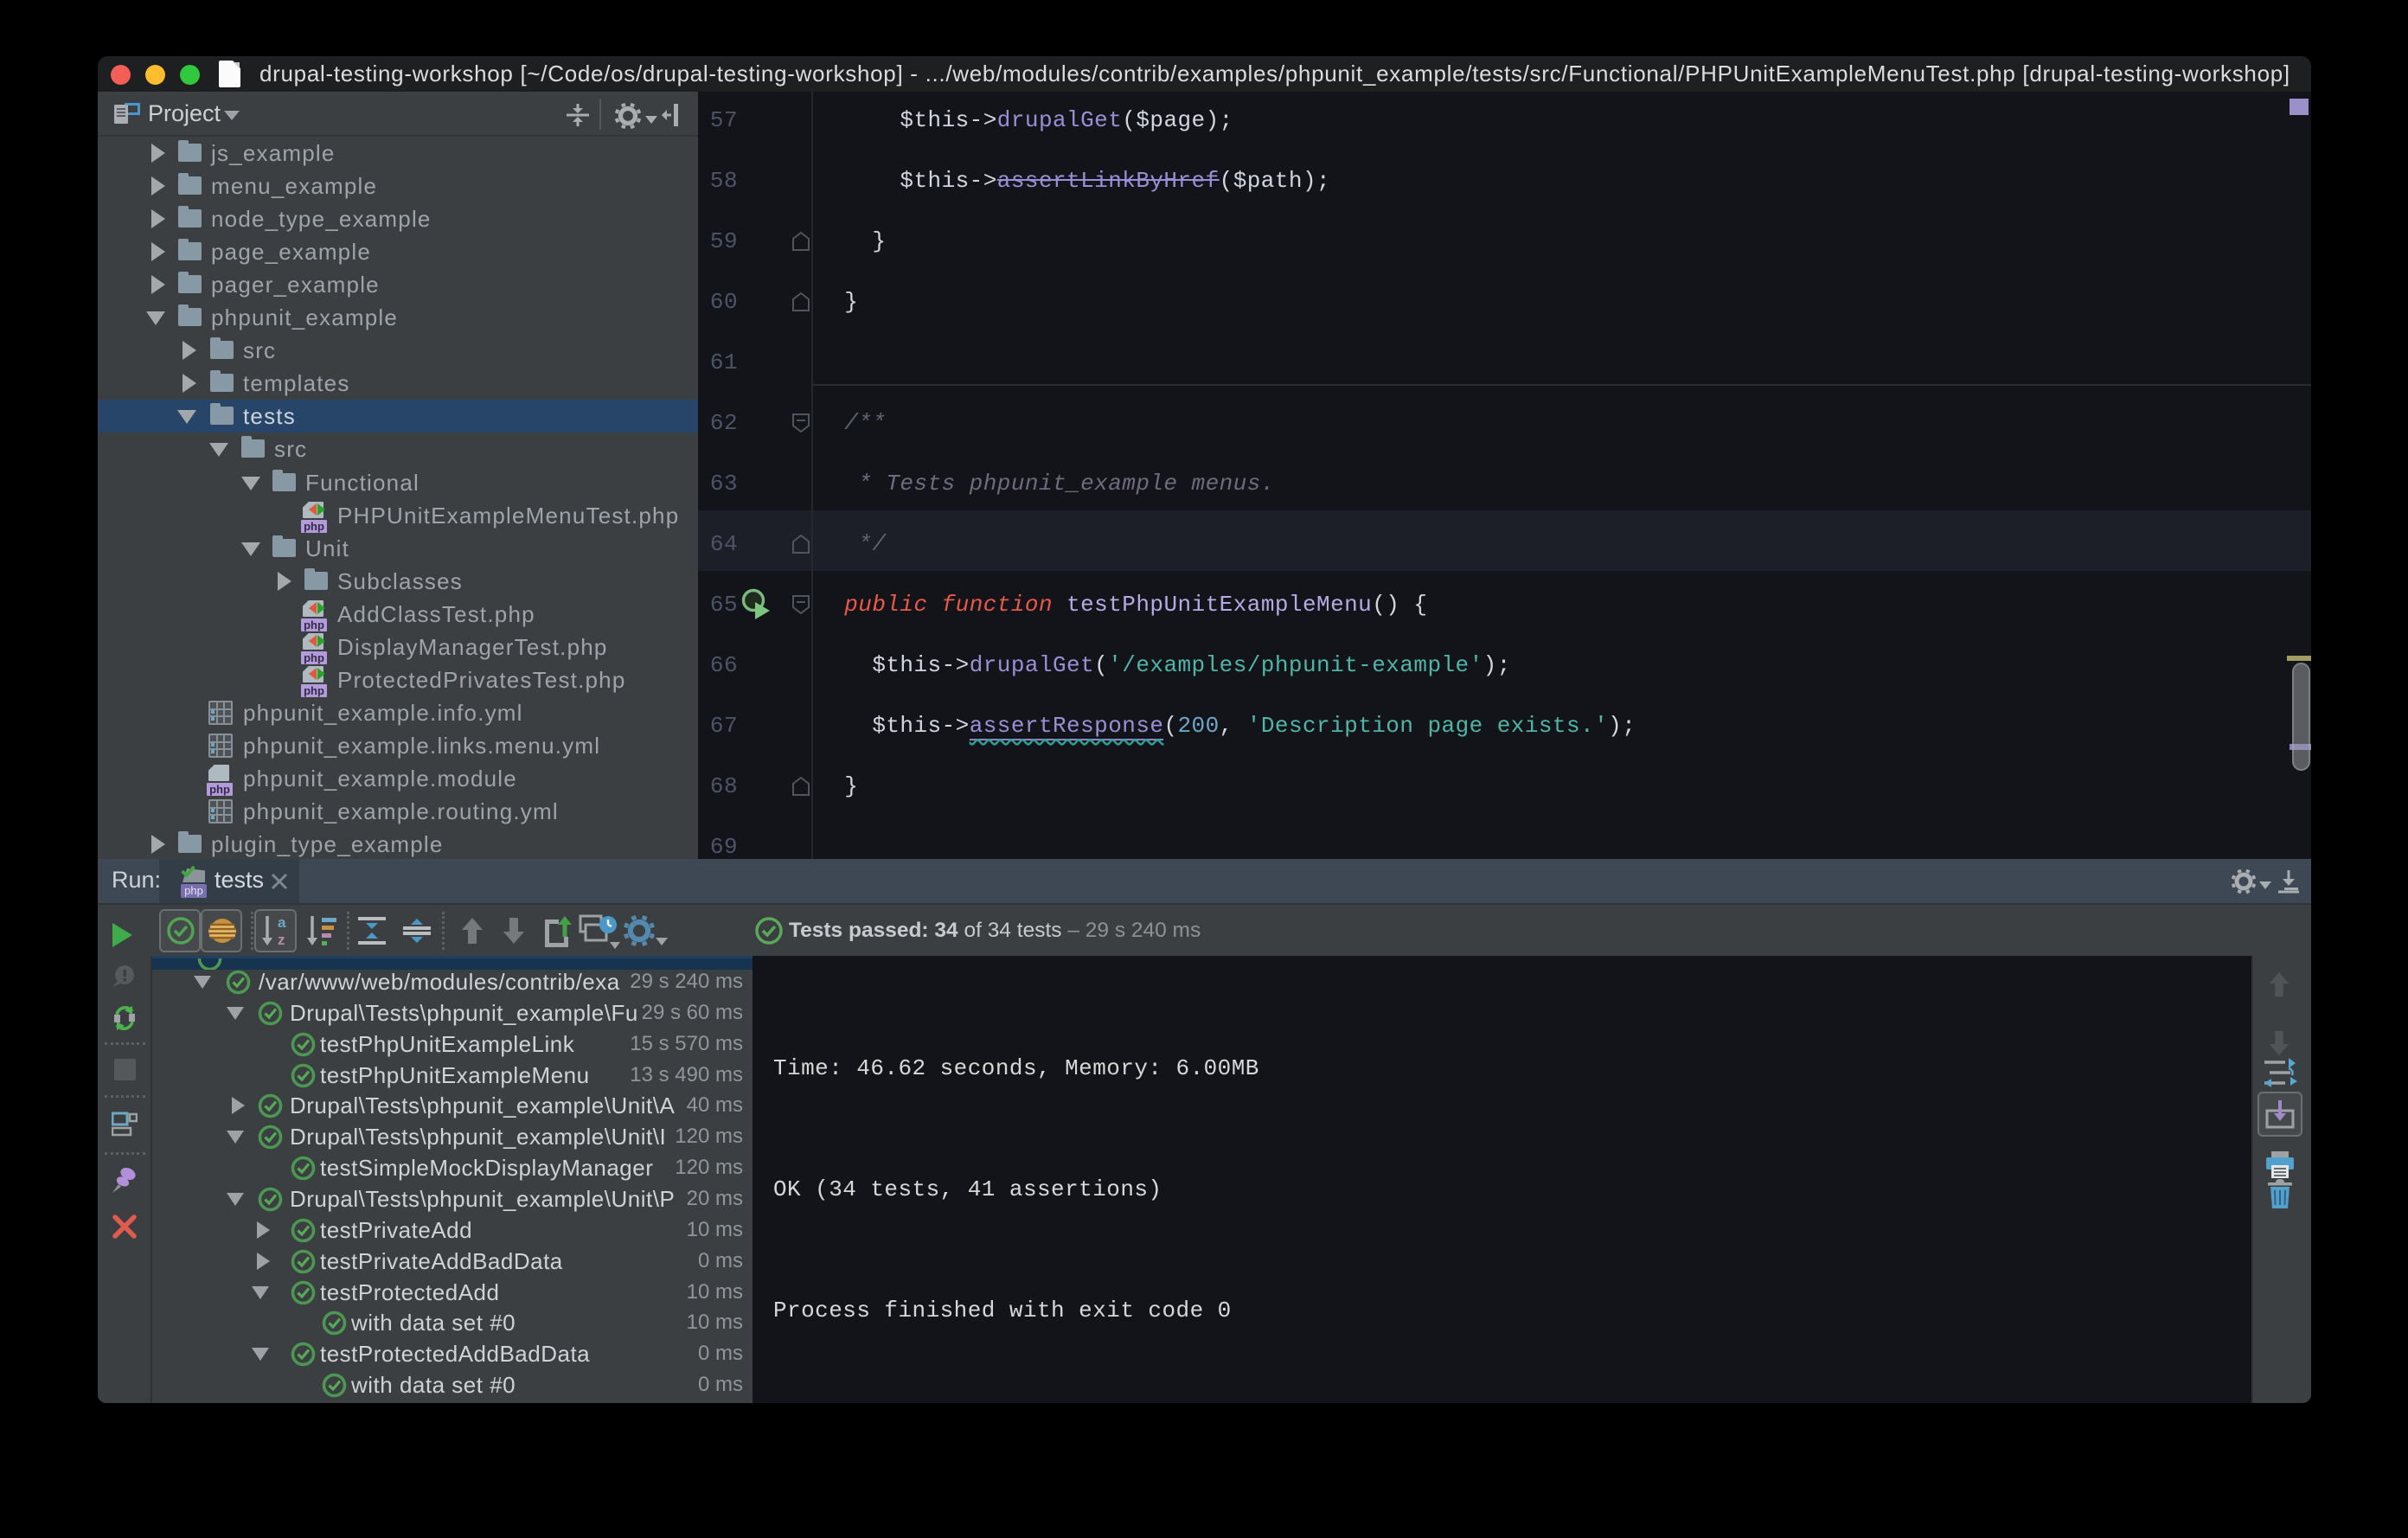 The height and width of the screenshot is (1538, 2408). Describe the element at coordinates (282, 922) in the screenshot. I see `svg-text: a` at that location.